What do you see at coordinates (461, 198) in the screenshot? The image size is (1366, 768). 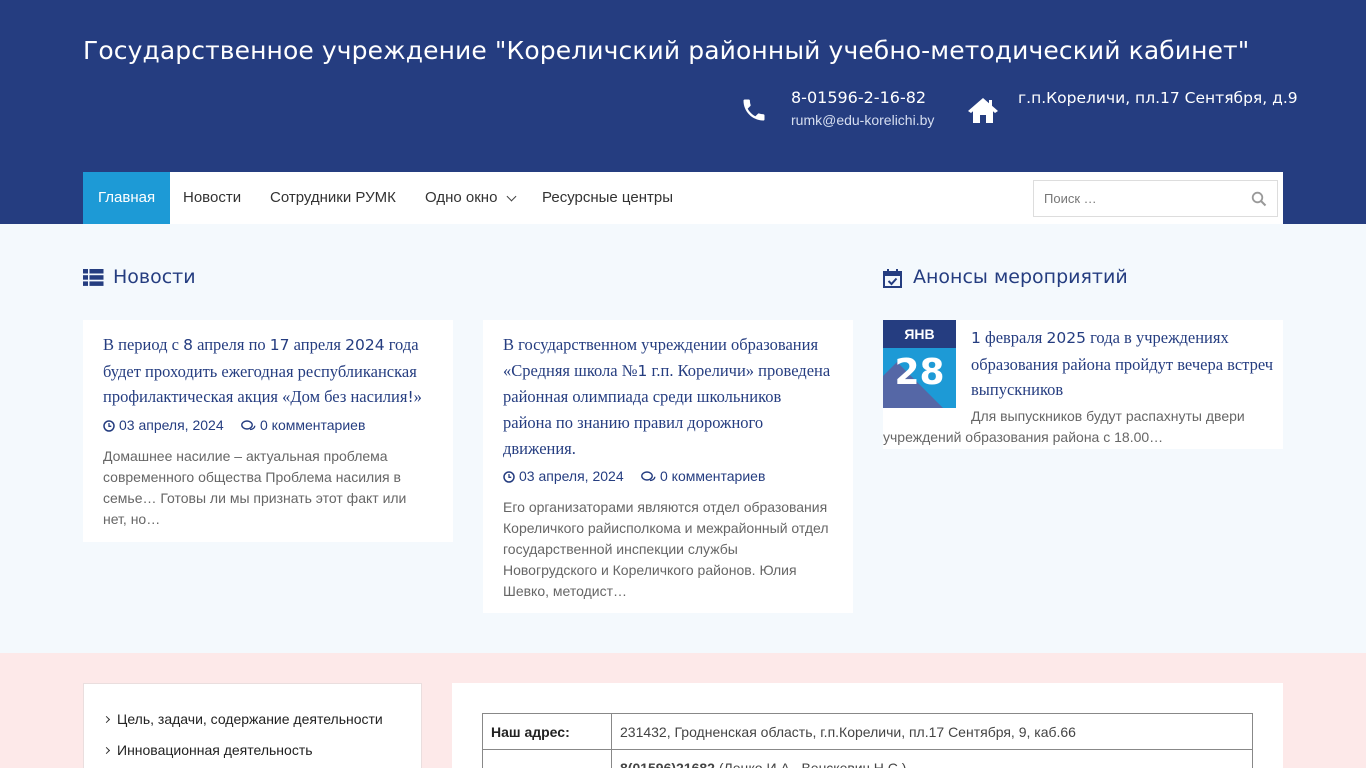 I see `nav-item-one-window: Одно окно` at bounding box center [461, 198].